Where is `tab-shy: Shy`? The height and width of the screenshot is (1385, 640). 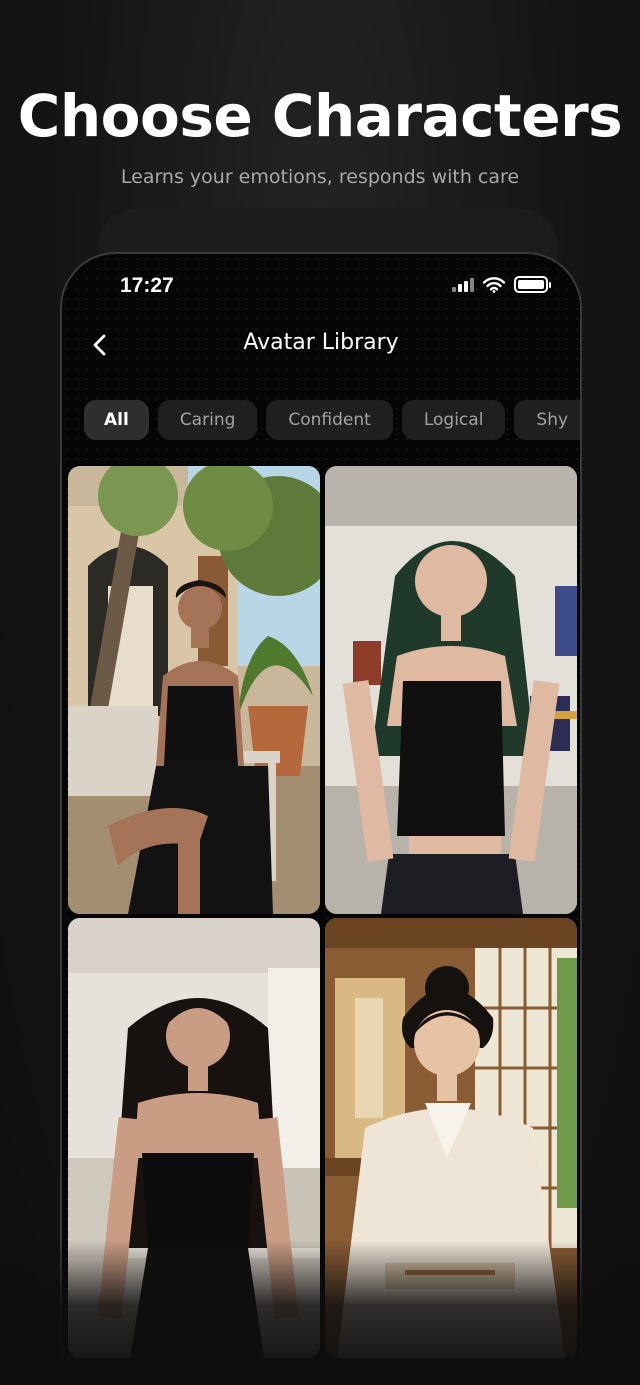
tab-shy: Shy is located at coordinates (547, 420).